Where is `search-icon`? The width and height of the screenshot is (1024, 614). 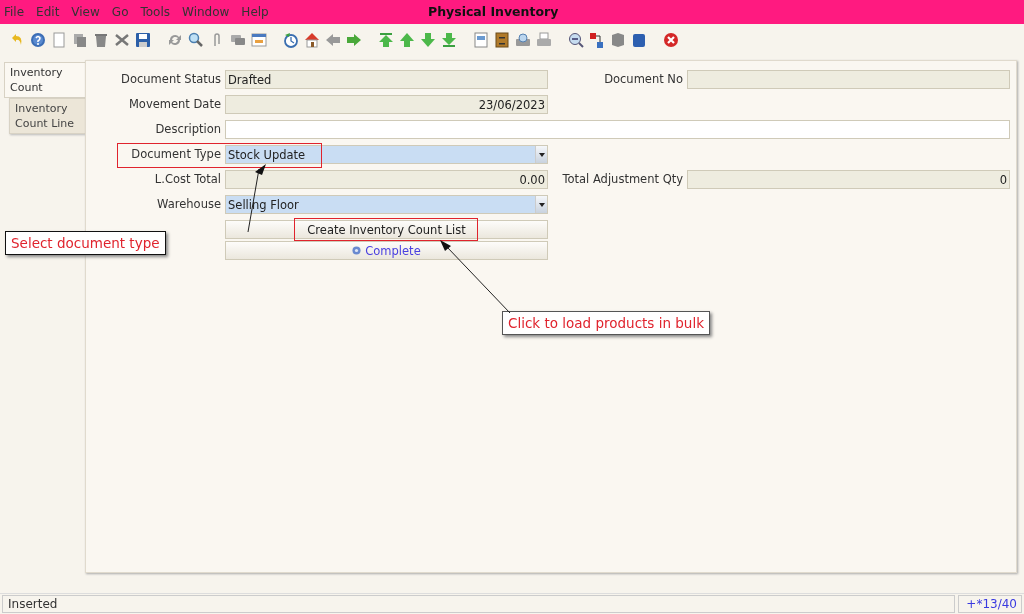 search-icon is located at coordinates (196, 40).